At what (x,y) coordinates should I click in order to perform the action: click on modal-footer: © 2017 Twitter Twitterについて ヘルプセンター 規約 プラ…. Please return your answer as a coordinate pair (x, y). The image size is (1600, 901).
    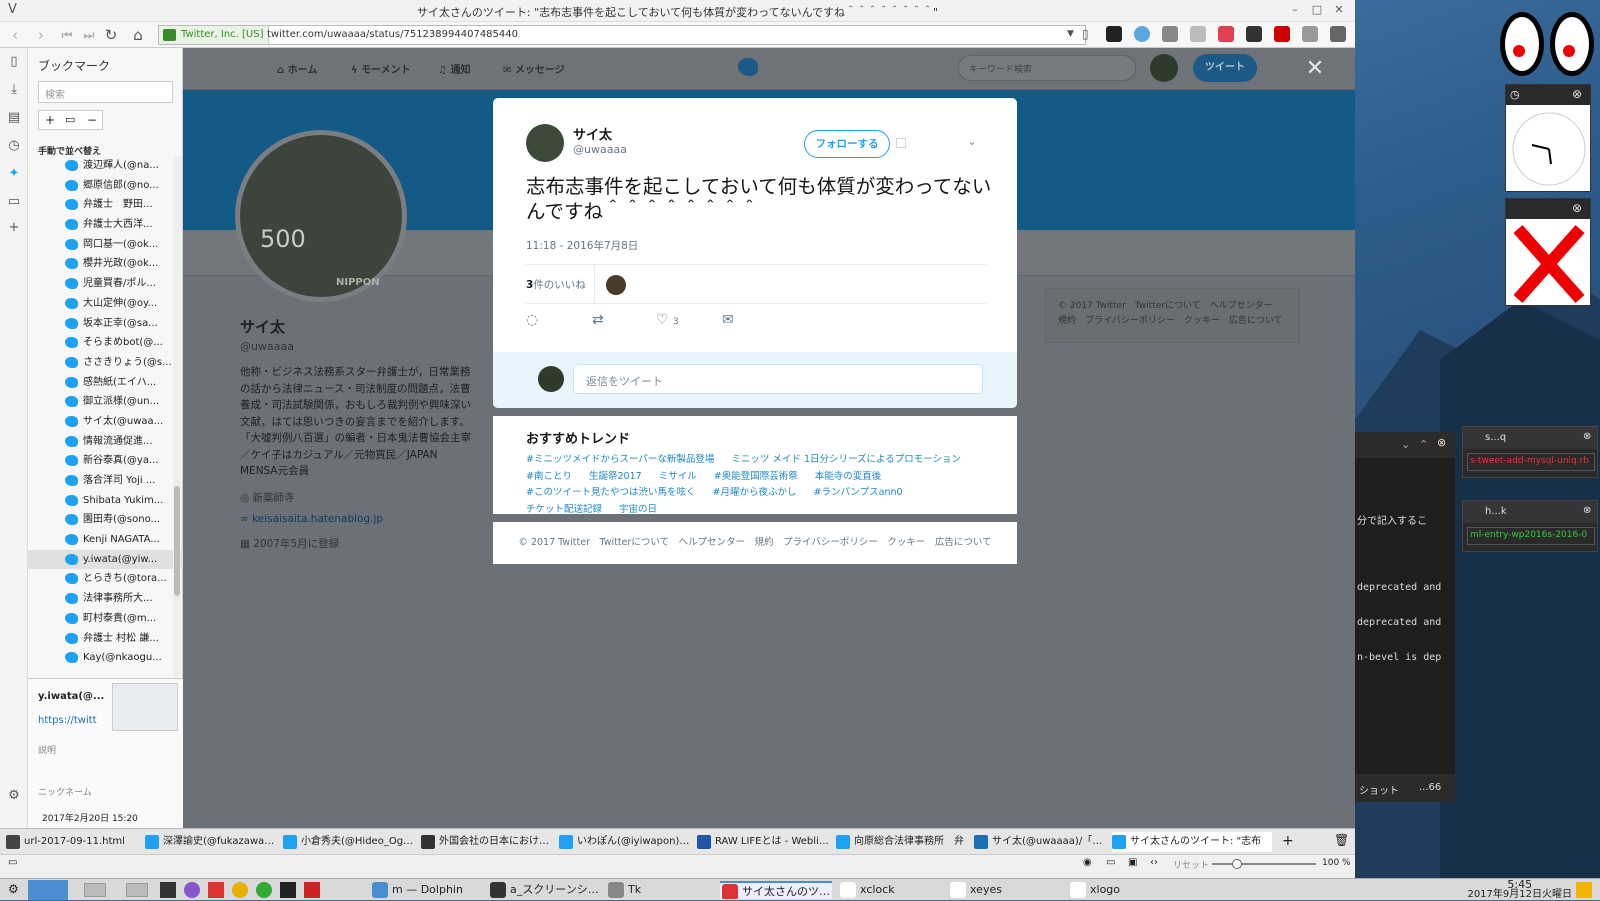
    Looking at the image, I should click on (755, 543).